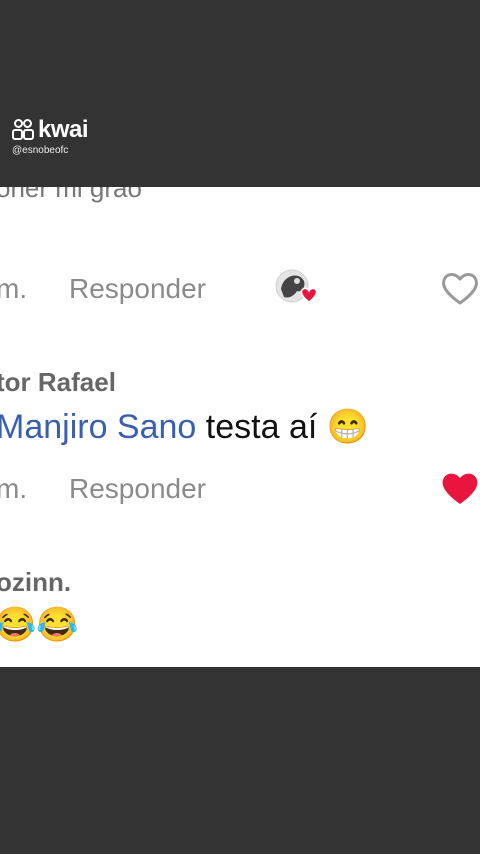 This screenshot has height=854, width=480. I want to click on grin-emoji: 😁, so click(348, 427).